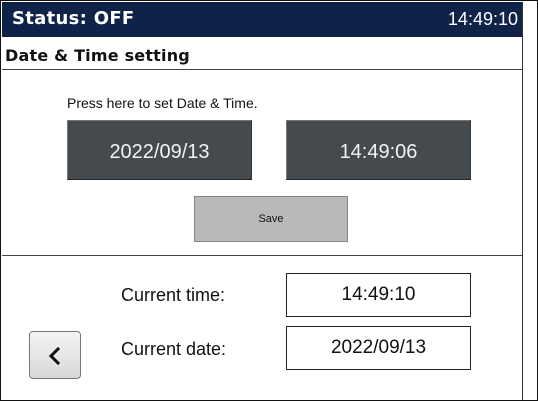 The width and height of the screenshot is (538, 401). I want to click on current-date-label: Current date:, so click(174, 349).